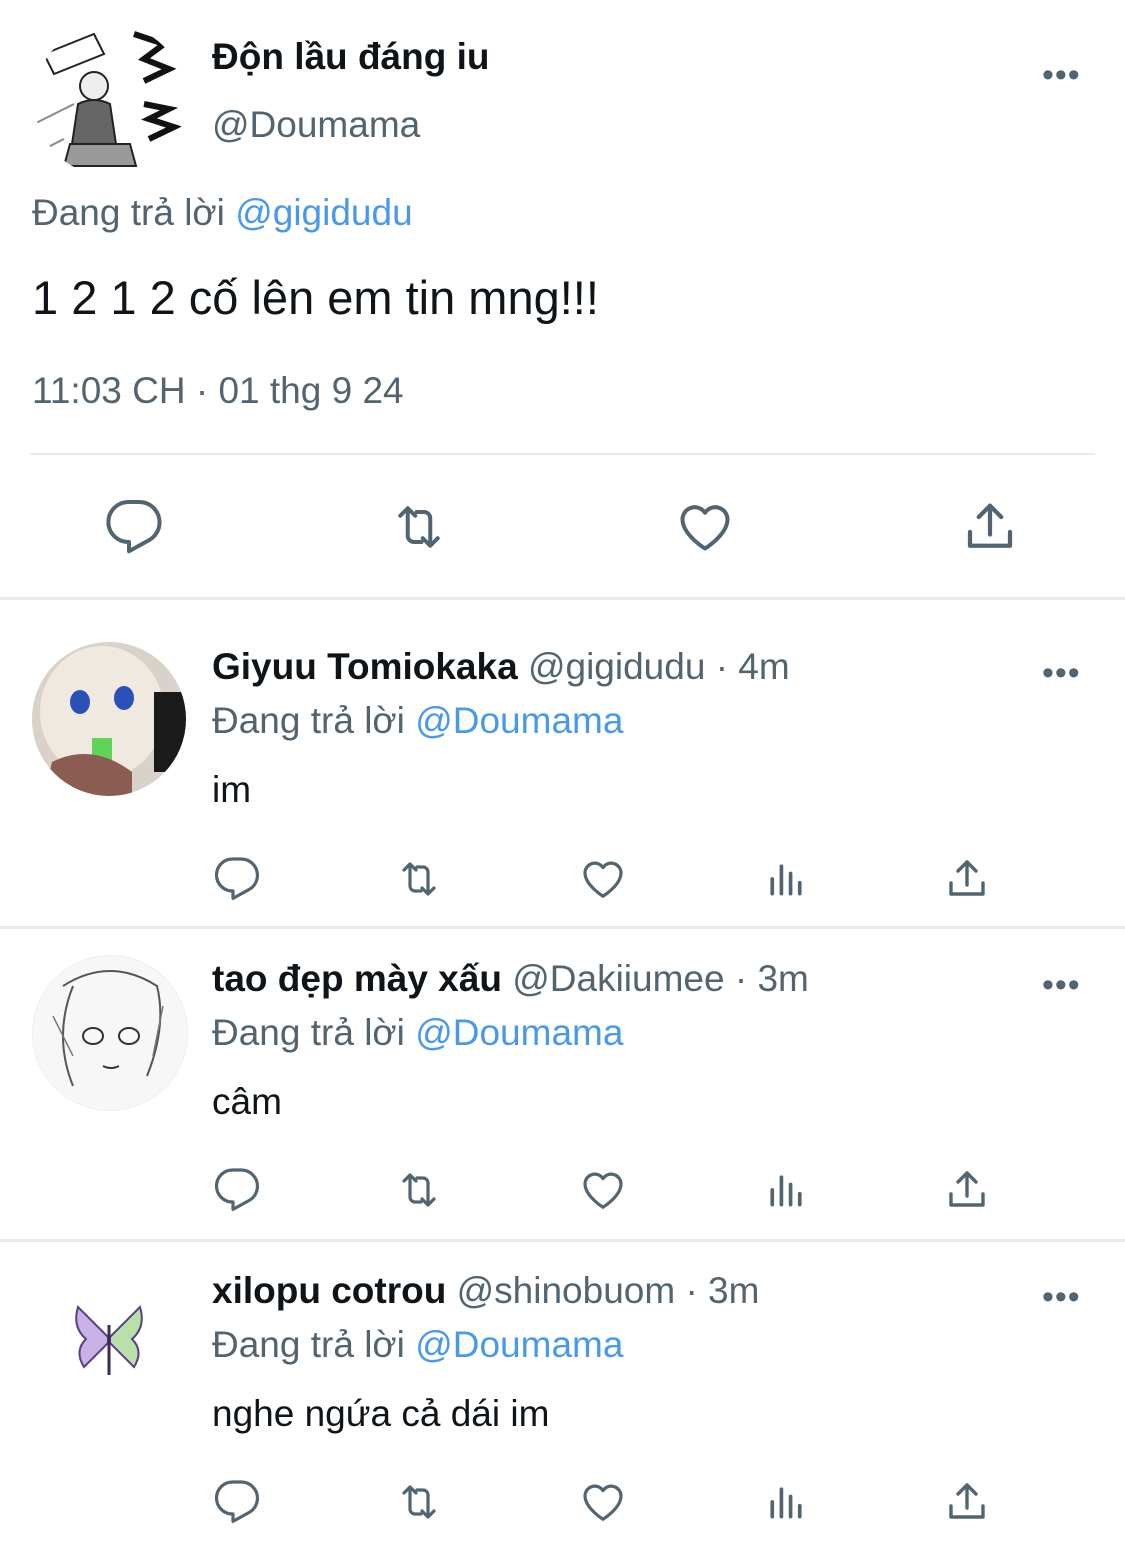 The image size is (1125, 1547). I want to click on author-handle: @Doumama, so click(316, 125).